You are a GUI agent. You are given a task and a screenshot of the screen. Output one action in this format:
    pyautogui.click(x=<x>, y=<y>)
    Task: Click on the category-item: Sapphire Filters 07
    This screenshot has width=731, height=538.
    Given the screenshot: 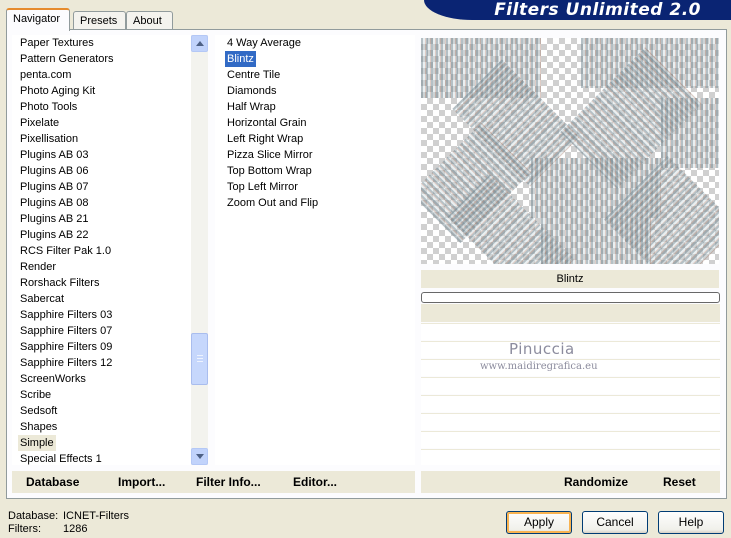 What is the action you would take?
    pyautogui.click(x=66, y=331)
    